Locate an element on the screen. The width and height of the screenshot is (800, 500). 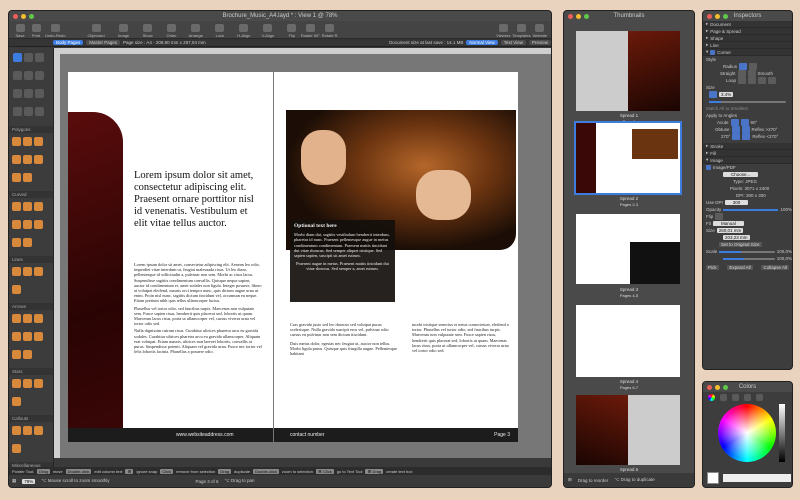
pencil-tool-icon is located at coordinates (28, 111).